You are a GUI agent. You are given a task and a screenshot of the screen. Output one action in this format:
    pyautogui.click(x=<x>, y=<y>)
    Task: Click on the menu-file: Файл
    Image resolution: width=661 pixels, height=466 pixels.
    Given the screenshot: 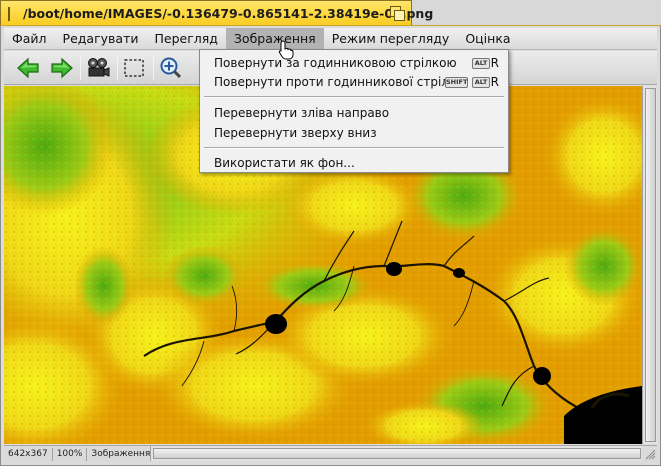 What is the action you would take?
    pyautogui.click(x=29, y=39)
    